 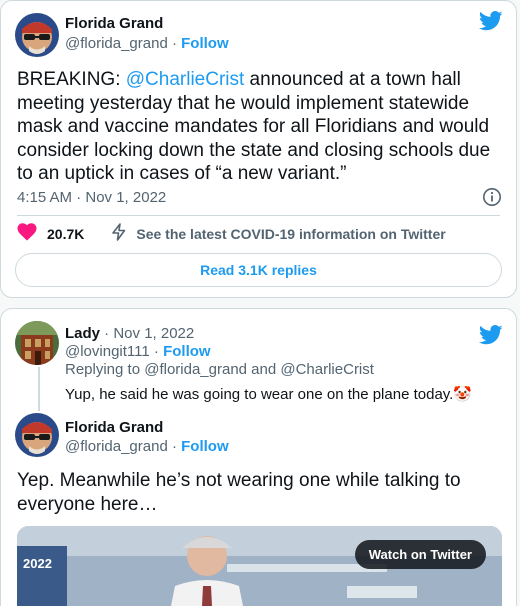 I want to click on post-date: · Nov 1, 2022, so click(x=147, y=333).